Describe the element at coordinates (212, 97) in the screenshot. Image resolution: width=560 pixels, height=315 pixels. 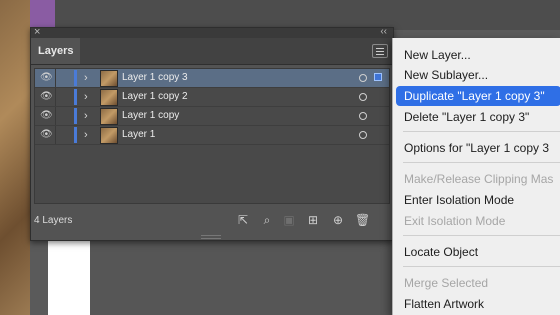
I see `layer-row: 👁 › Layer 1 copy 2` at that location.